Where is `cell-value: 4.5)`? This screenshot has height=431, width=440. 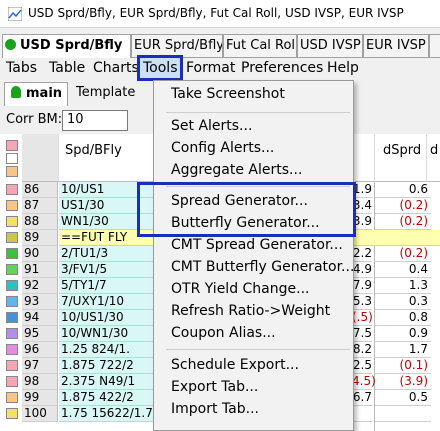
cell-value: 4.5) is located at coordinates (364, 382).